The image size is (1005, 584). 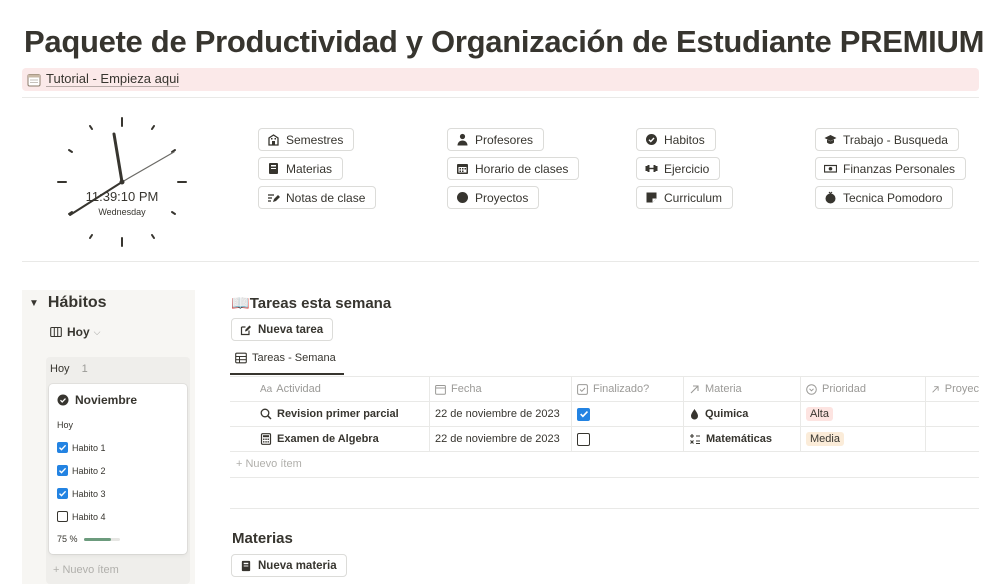 I want to click on clock-time: 11:39:10 PM, so click(x=122, y=196).